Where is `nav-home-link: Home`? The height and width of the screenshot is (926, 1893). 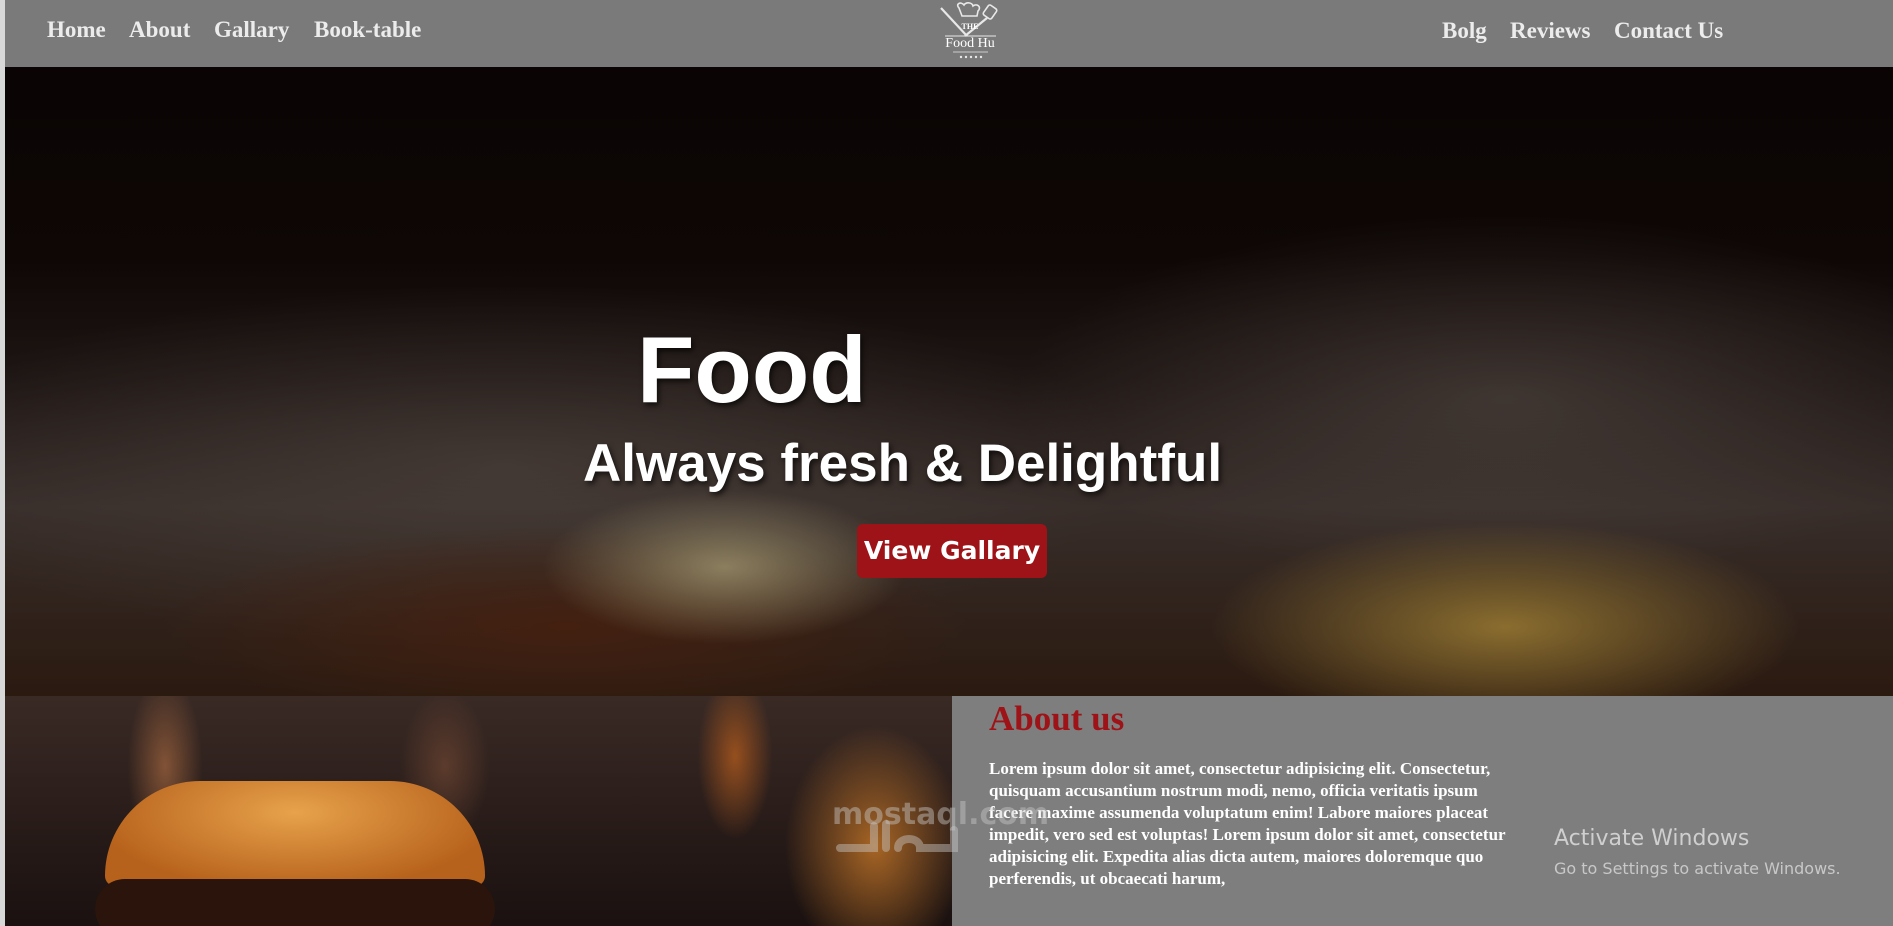
nav-home-link: Home is located at coordinates (76, 29).